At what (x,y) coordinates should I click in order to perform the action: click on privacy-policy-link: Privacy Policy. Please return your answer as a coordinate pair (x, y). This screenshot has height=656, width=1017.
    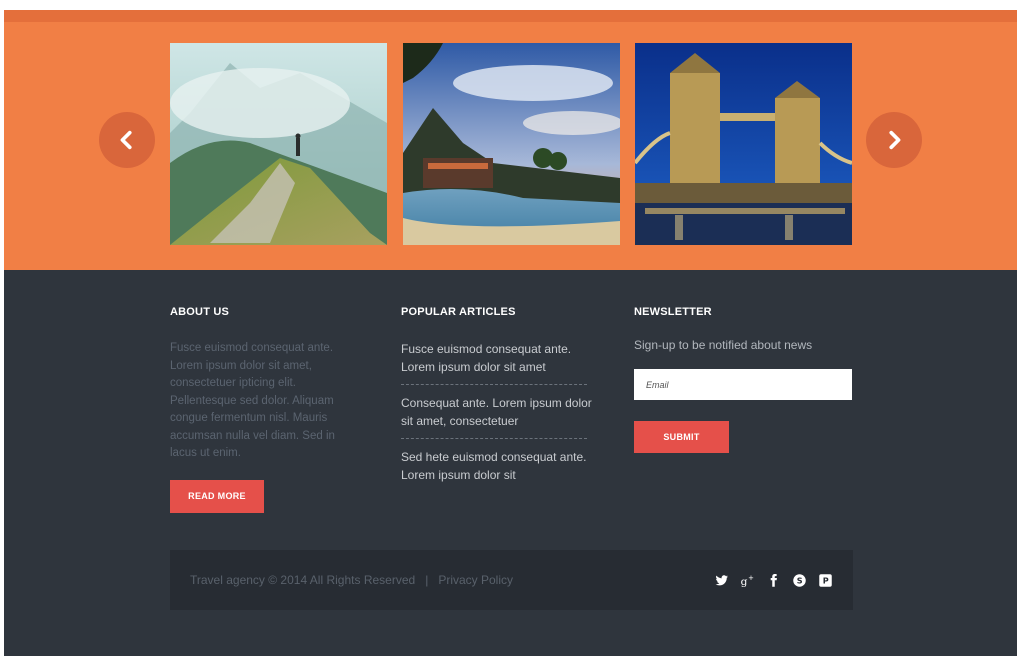
    Looking at the image, I should click on (475, 580).